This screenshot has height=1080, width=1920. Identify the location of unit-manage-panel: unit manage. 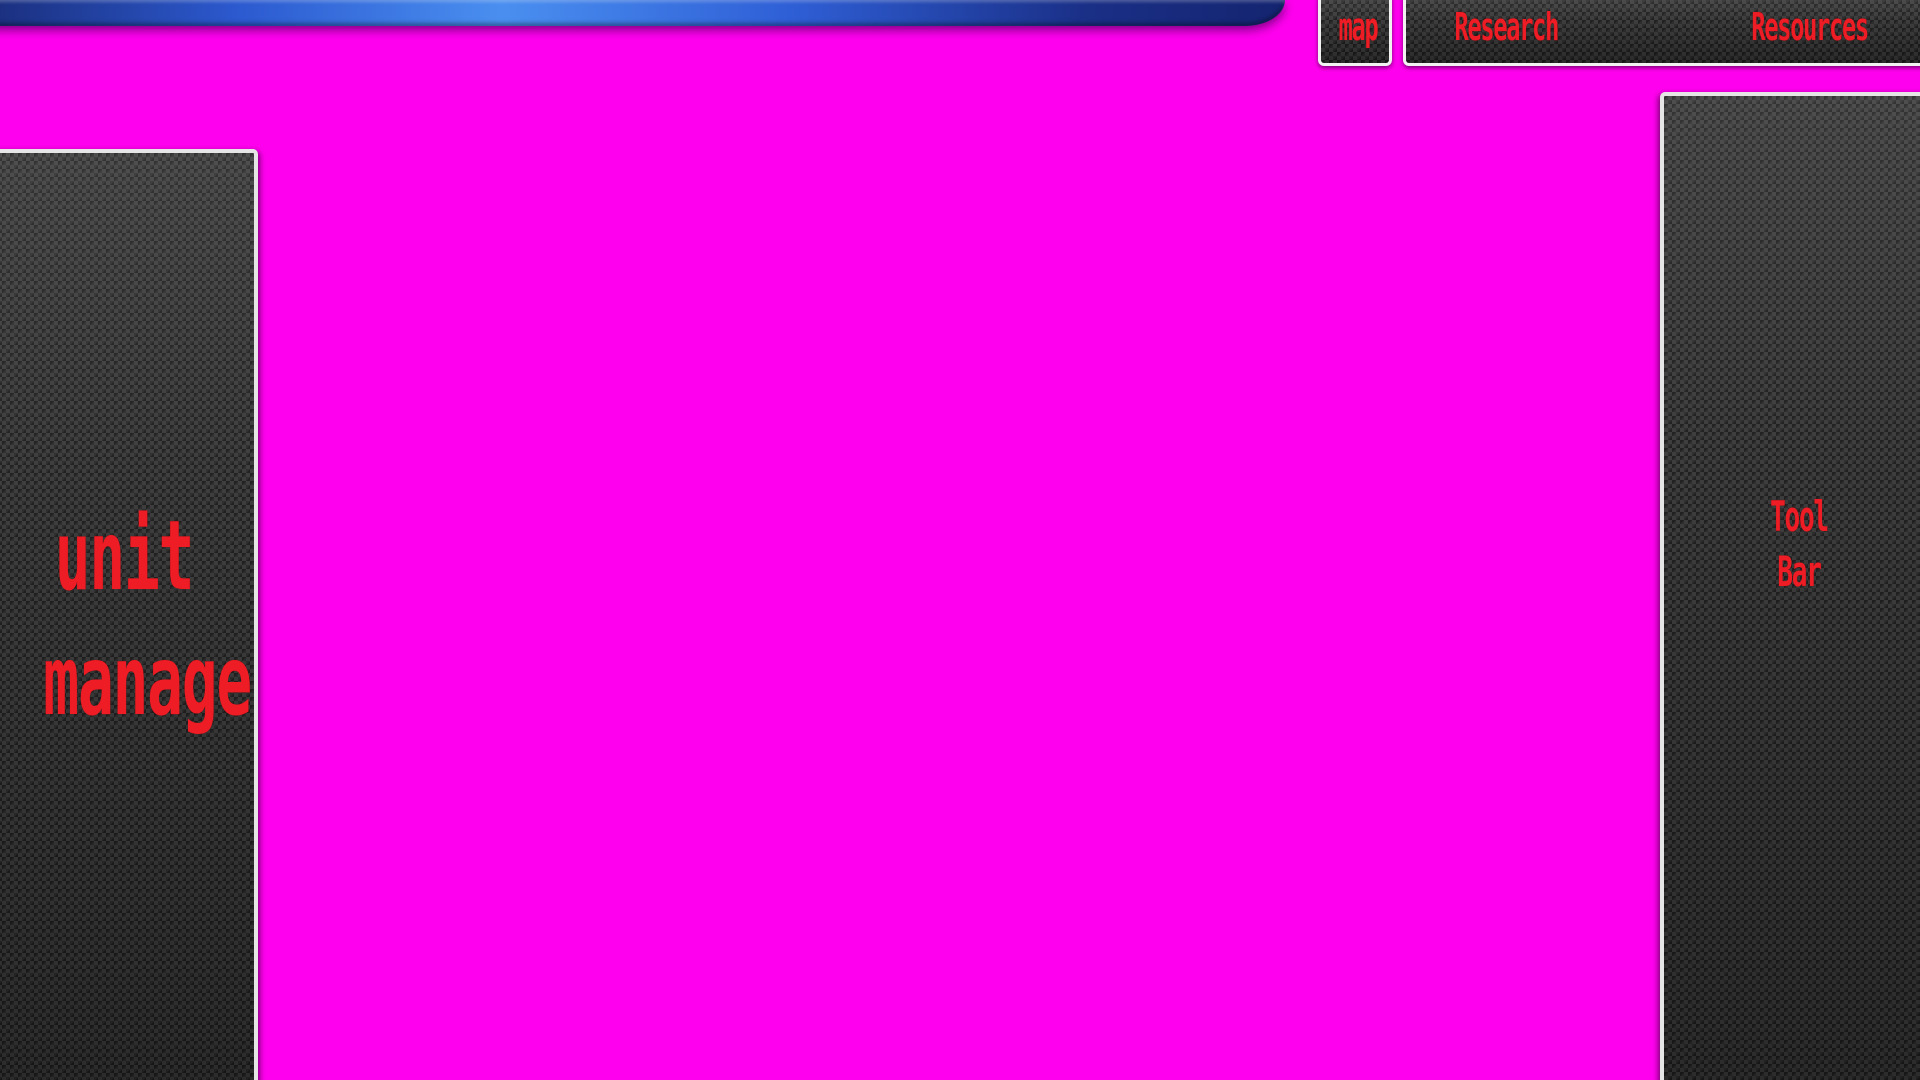
(129, 614).